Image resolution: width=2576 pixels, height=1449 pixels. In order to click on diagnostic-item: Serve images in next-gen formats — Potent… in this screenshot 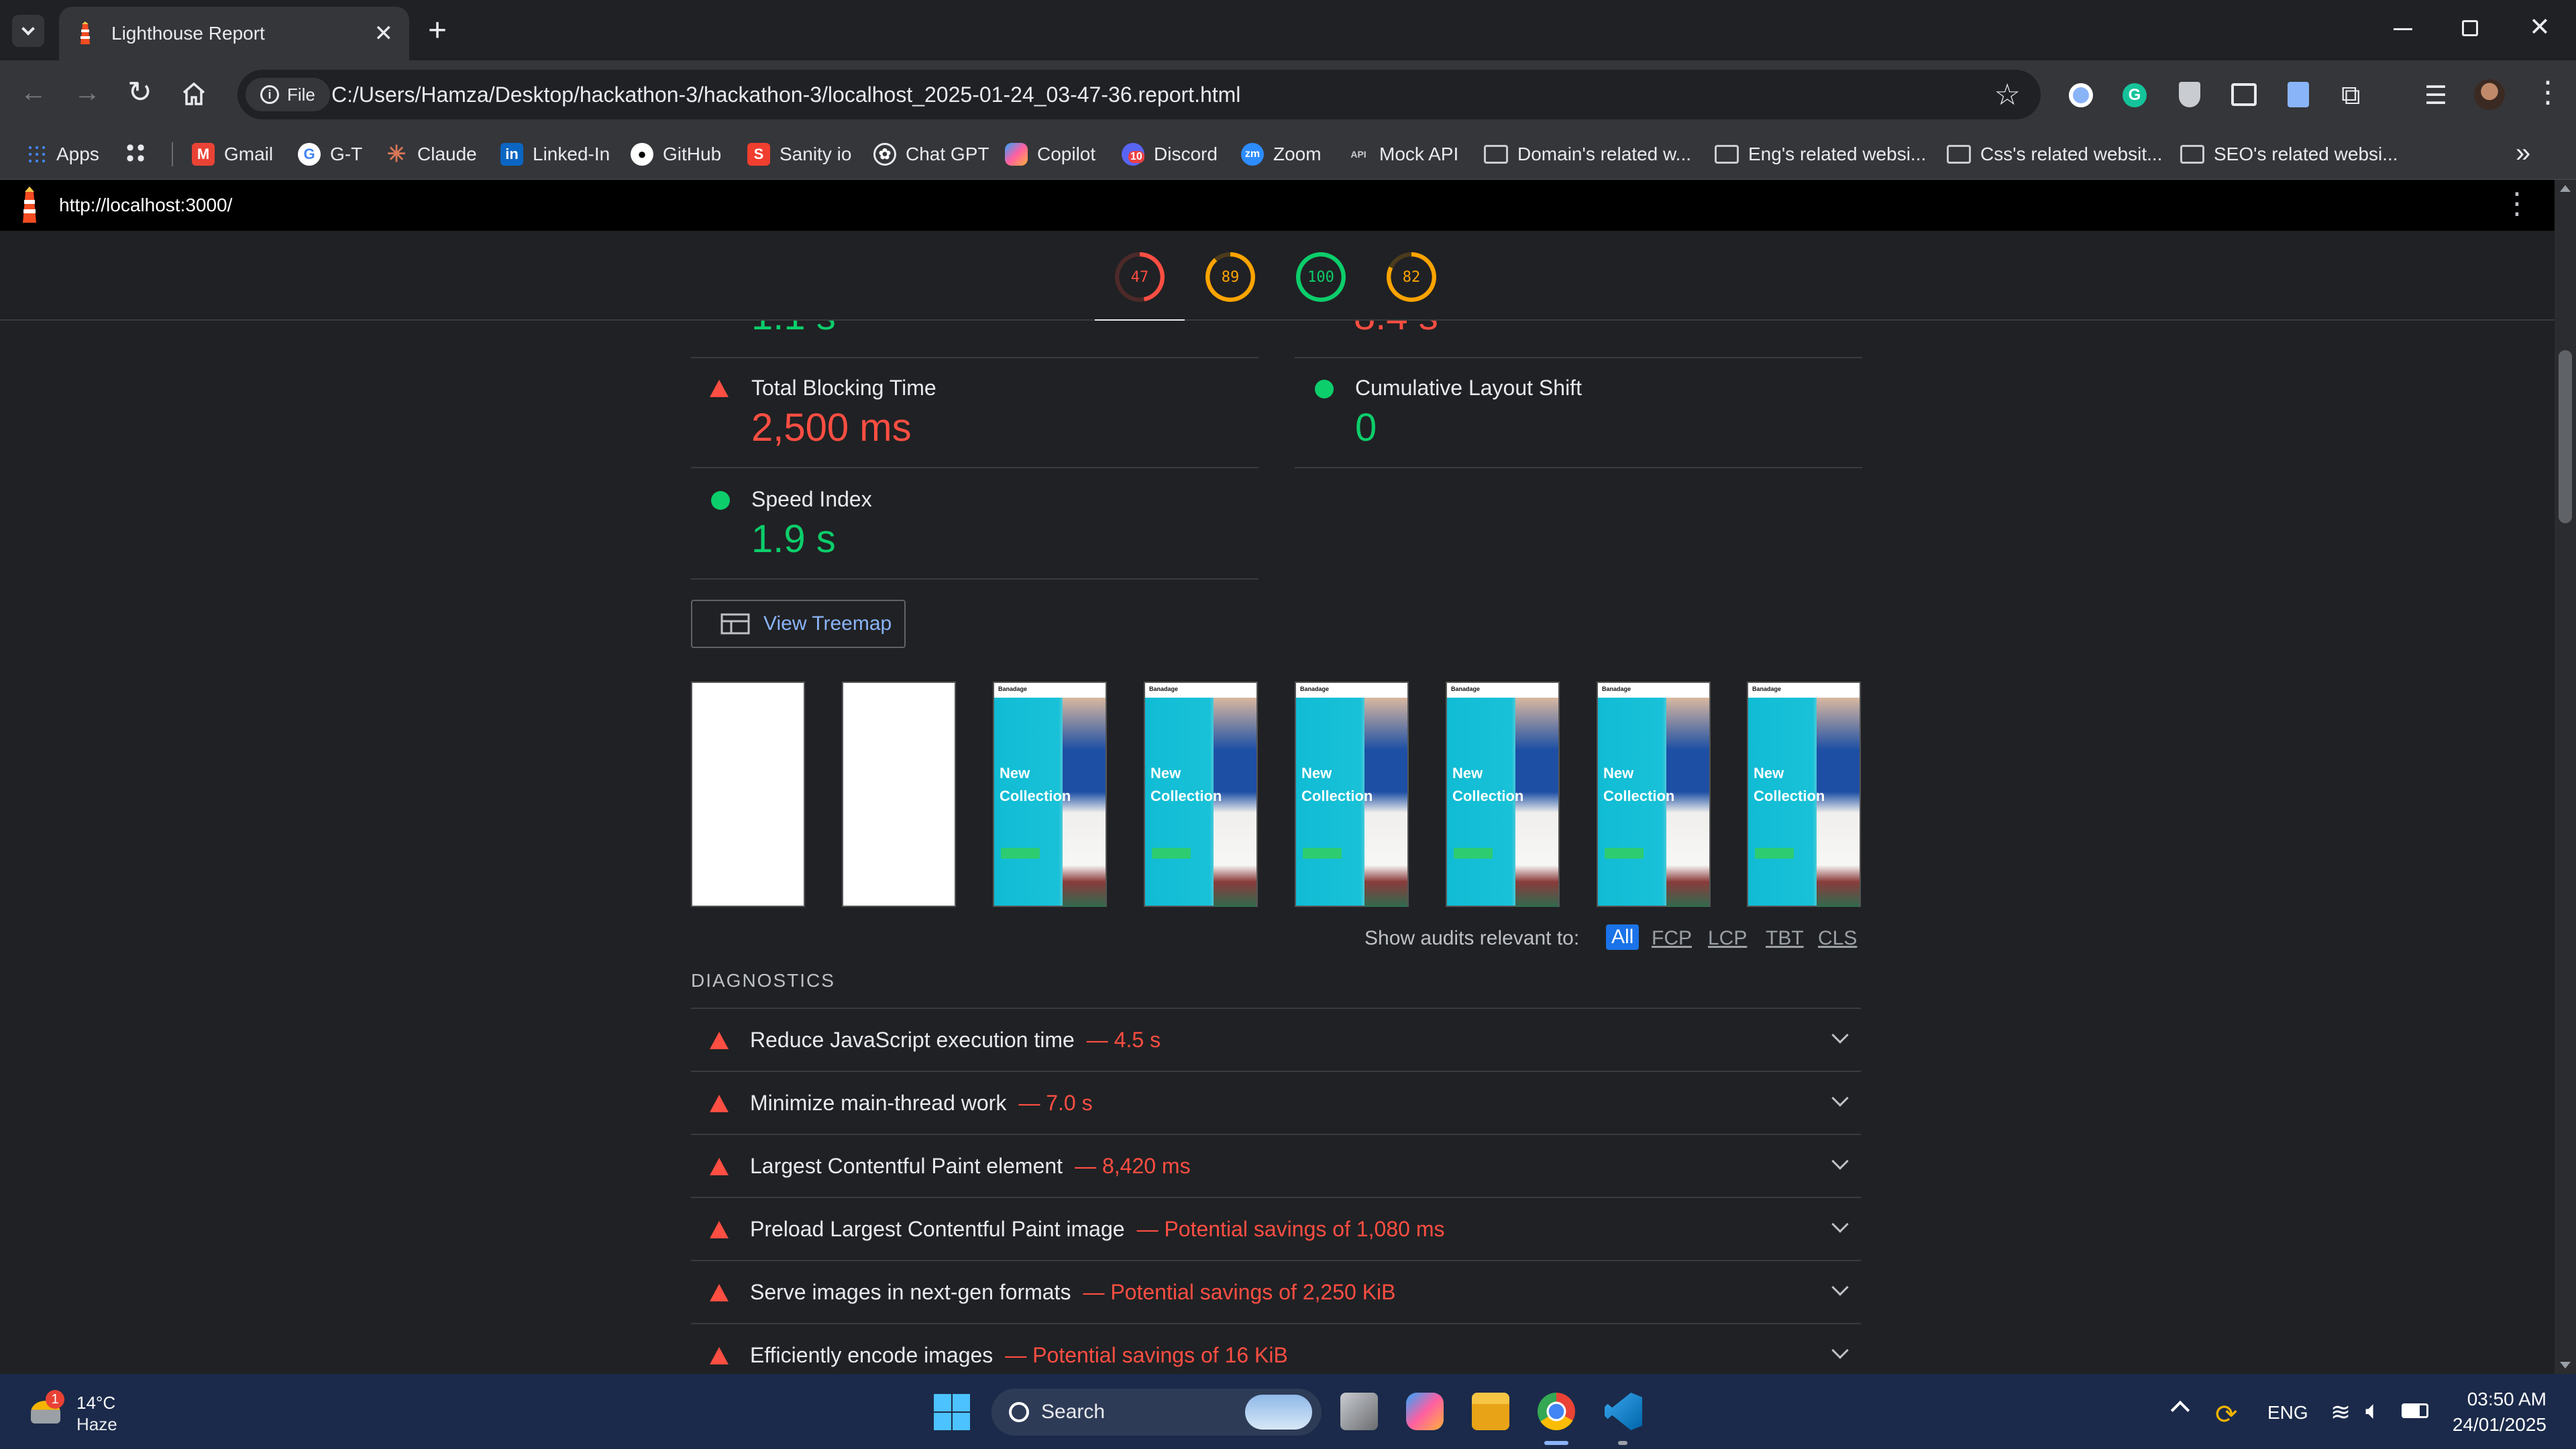, I will do `click(1276, 1292)`.